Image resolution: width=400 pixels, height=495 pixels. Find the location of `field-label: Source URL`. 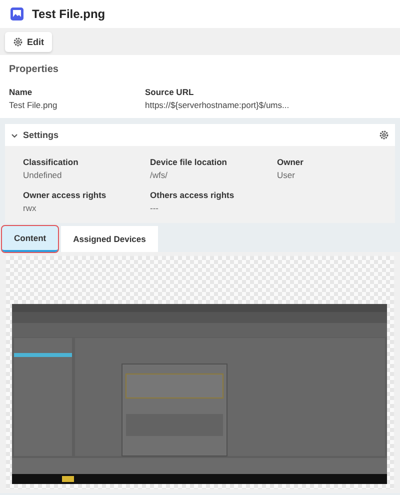

field-label: Source URL is located at coordinates (170, 92).